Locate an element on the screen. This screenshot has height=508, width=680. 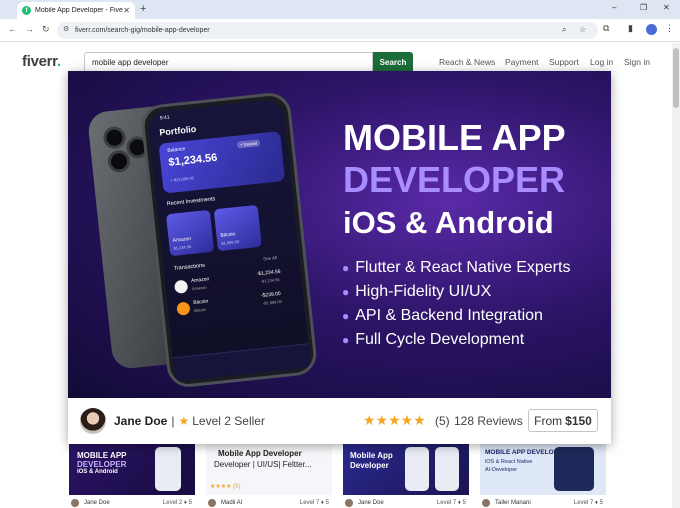
seller-avatar is located at coordinates (93, 421).